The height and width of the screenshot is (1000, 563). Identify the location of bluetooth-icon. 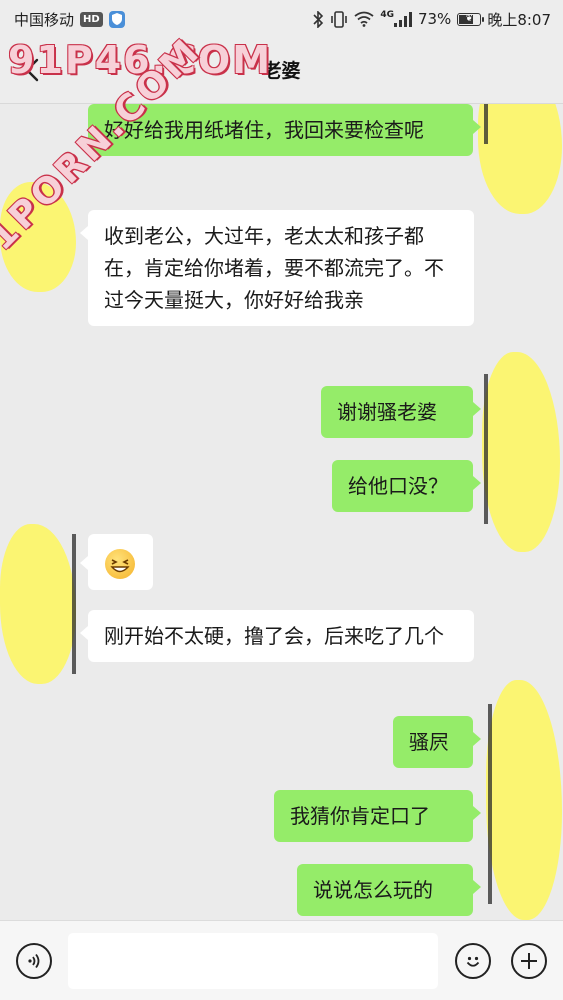
(318, 19).